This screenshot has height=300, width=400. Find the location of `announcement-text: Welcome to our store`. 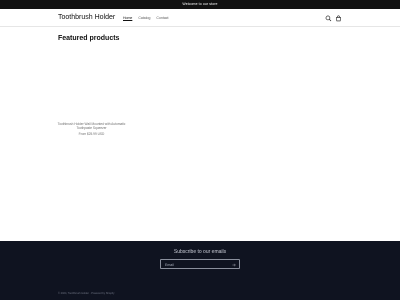

announcement-text: Welcome to our store is located at coordinates (200, 4).